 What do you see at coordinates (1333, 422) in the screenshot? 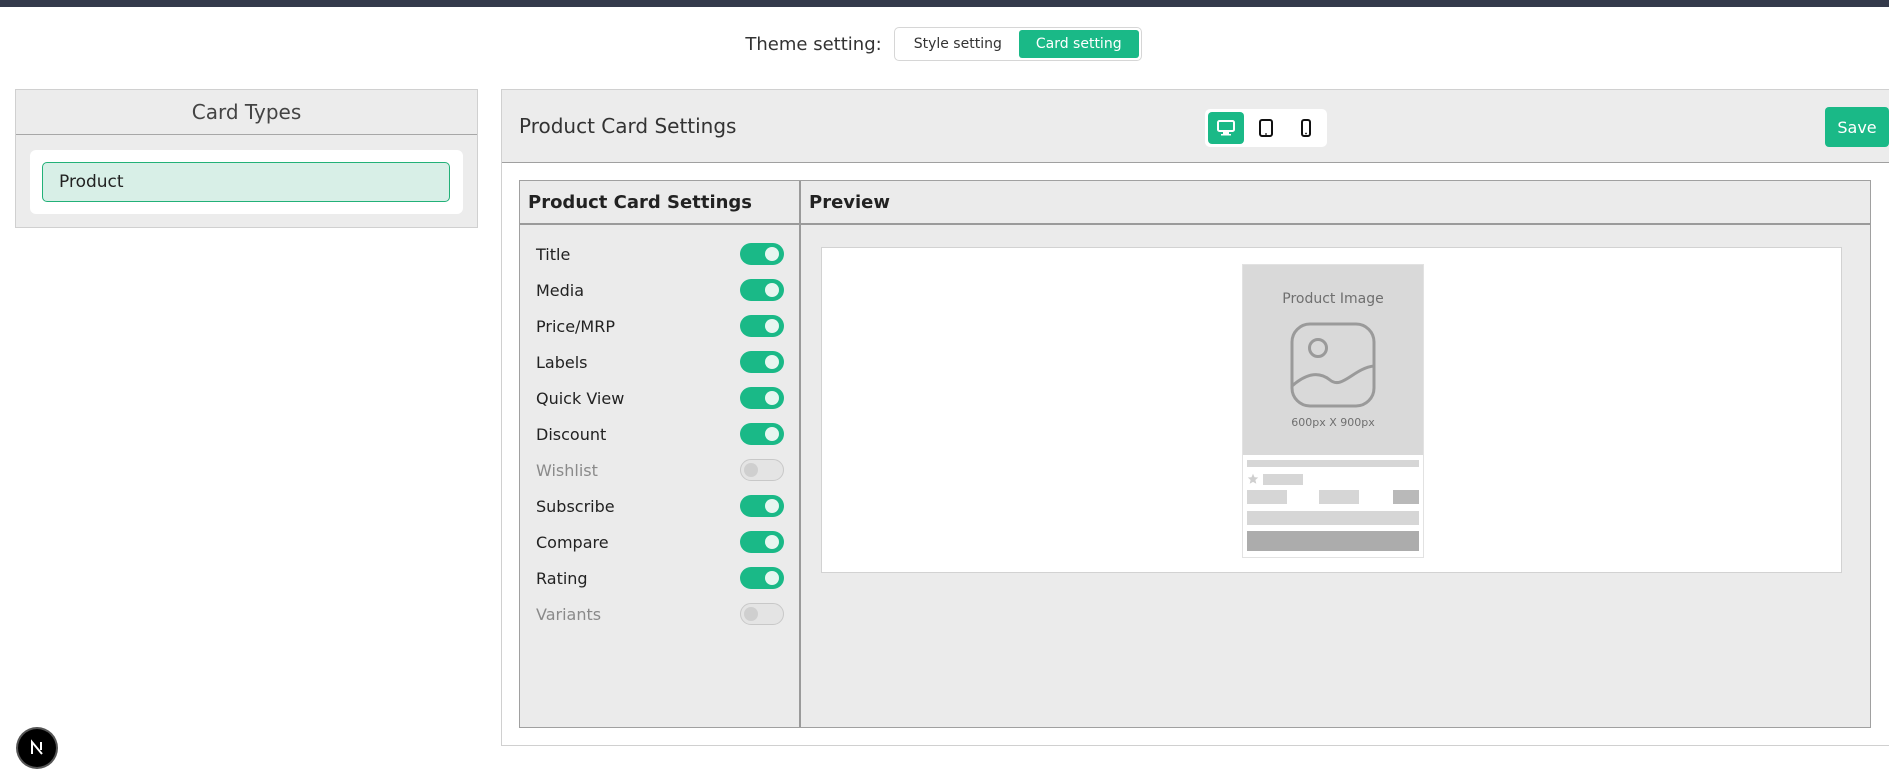
I see `product-image-size: 600px X 900px` at bounding box center [1333, 422].